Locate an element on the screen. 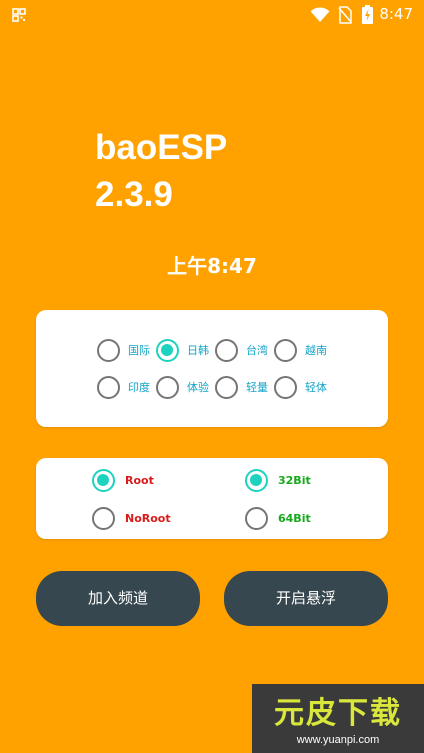 This screenshot has height=753, width=424. join-channel-button: 加入频道 is located at coordinates (118, 598).